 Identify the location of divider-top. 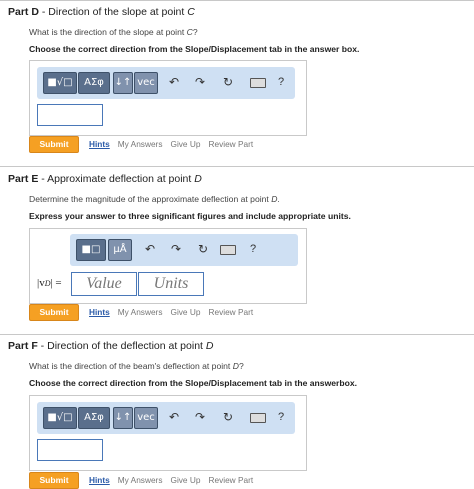
(237, 0).